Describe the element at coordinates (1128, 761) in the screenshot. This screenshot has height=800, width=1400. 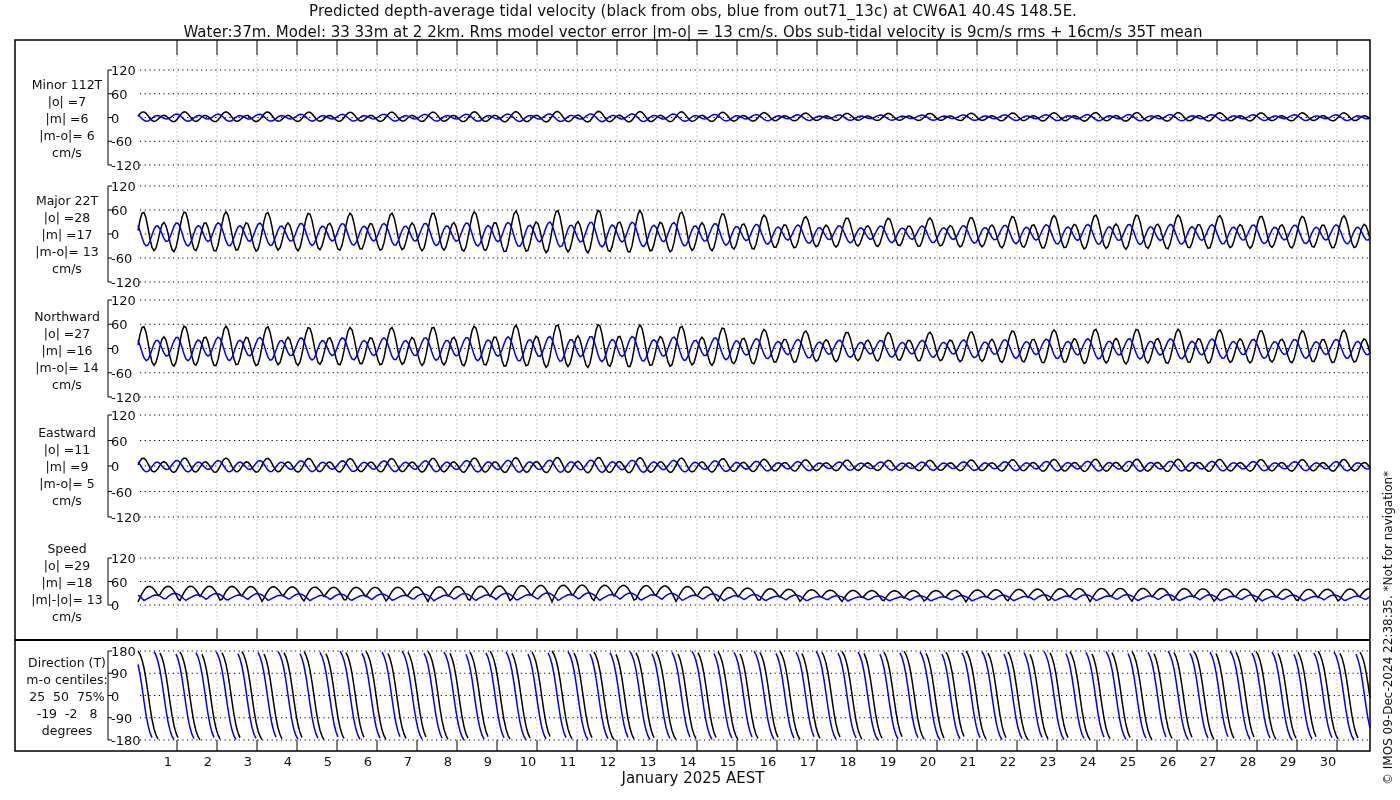
I see `axis-tick-label: 25` at that location.